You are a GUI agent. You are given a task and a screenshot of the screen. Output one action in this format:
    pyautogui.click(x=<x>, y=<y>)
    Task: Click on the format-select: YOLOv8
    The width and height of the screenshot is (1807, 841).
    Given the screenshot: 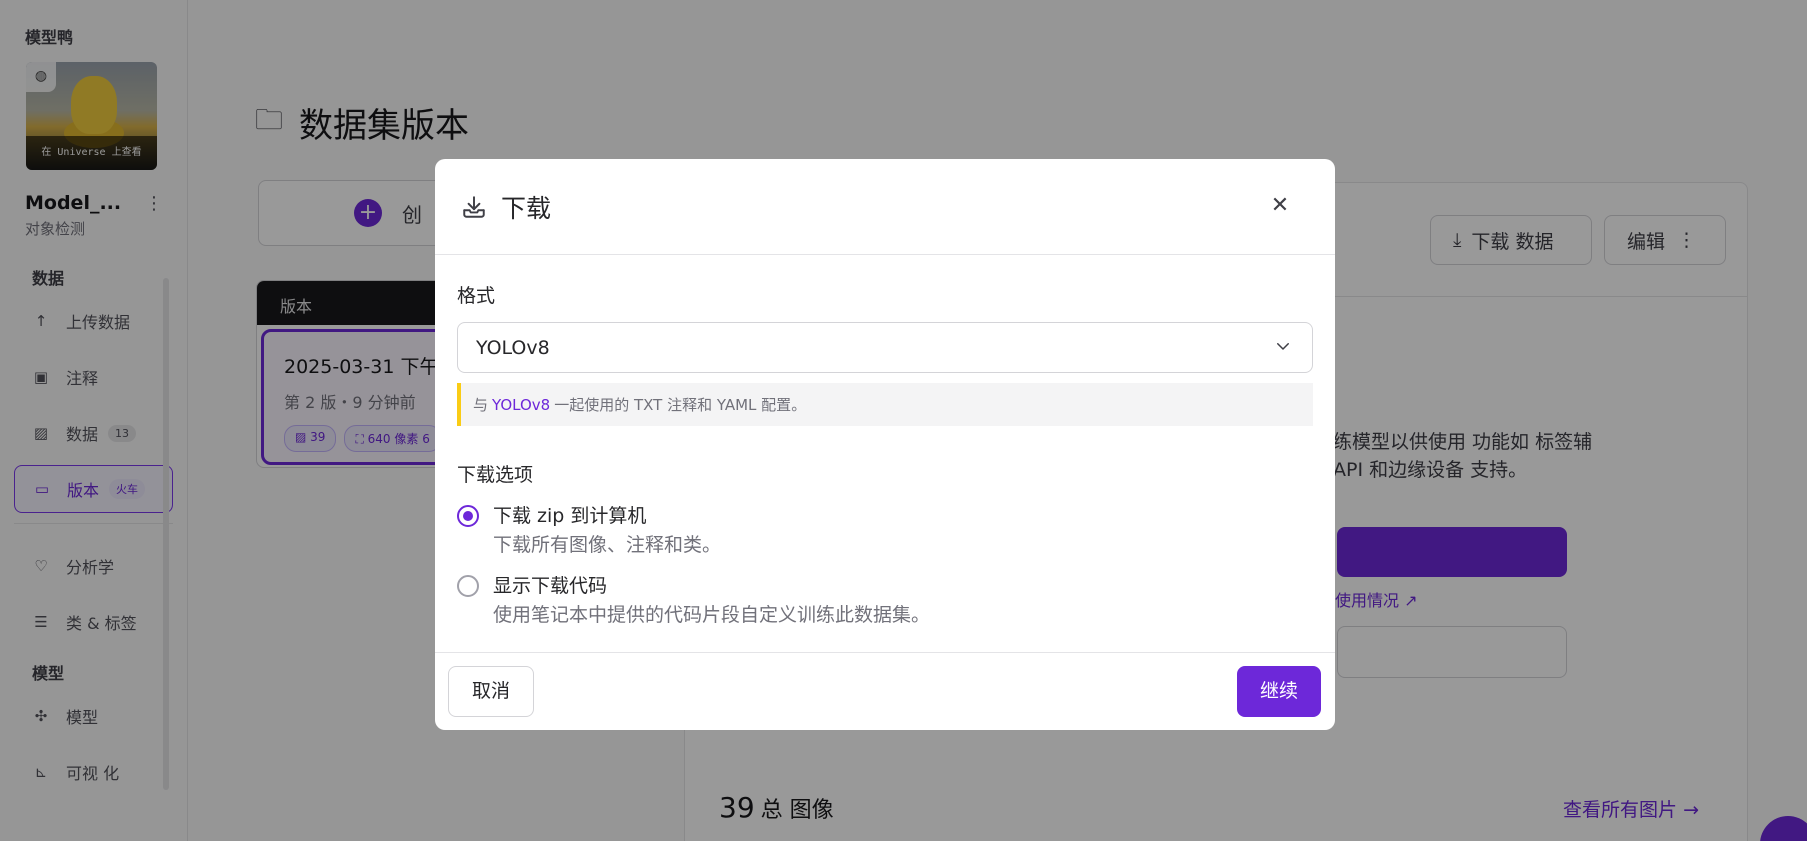 What is the action you would take?
    pyautogui.click(x=885, y=347)
    